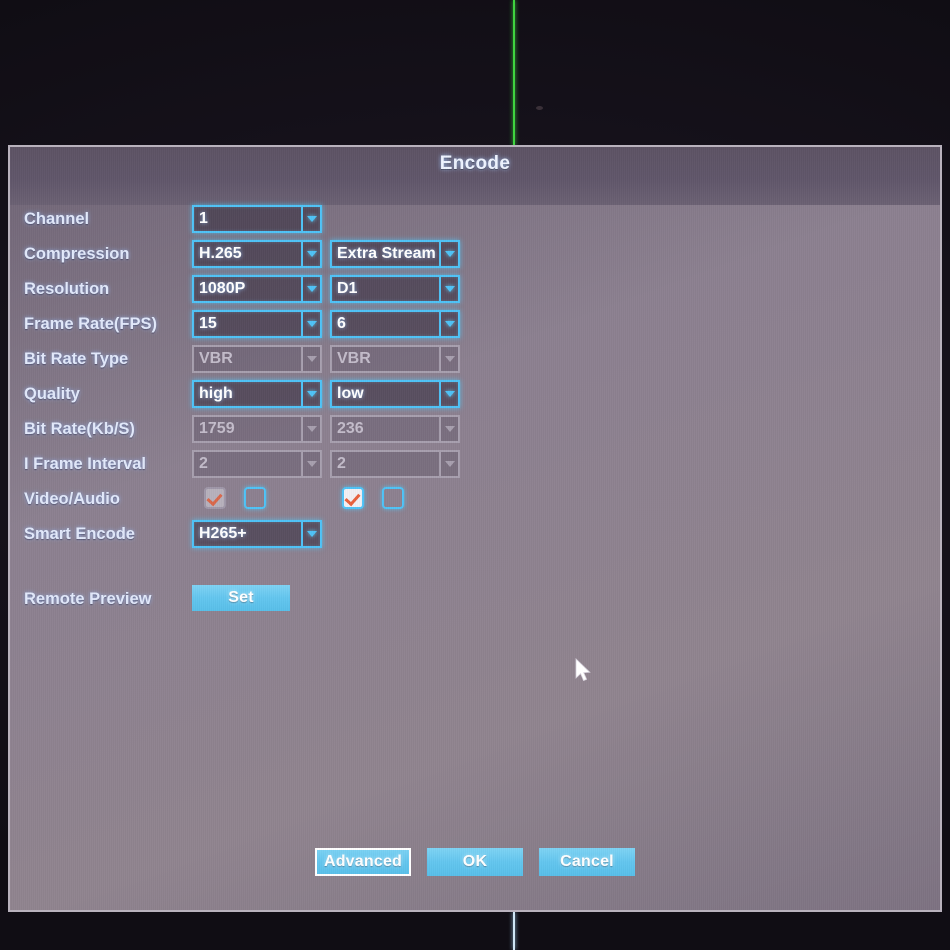 The width and height of the screenshot is (950, 950). I want to click on smart-encode-select: H265+, so click(257, 534).